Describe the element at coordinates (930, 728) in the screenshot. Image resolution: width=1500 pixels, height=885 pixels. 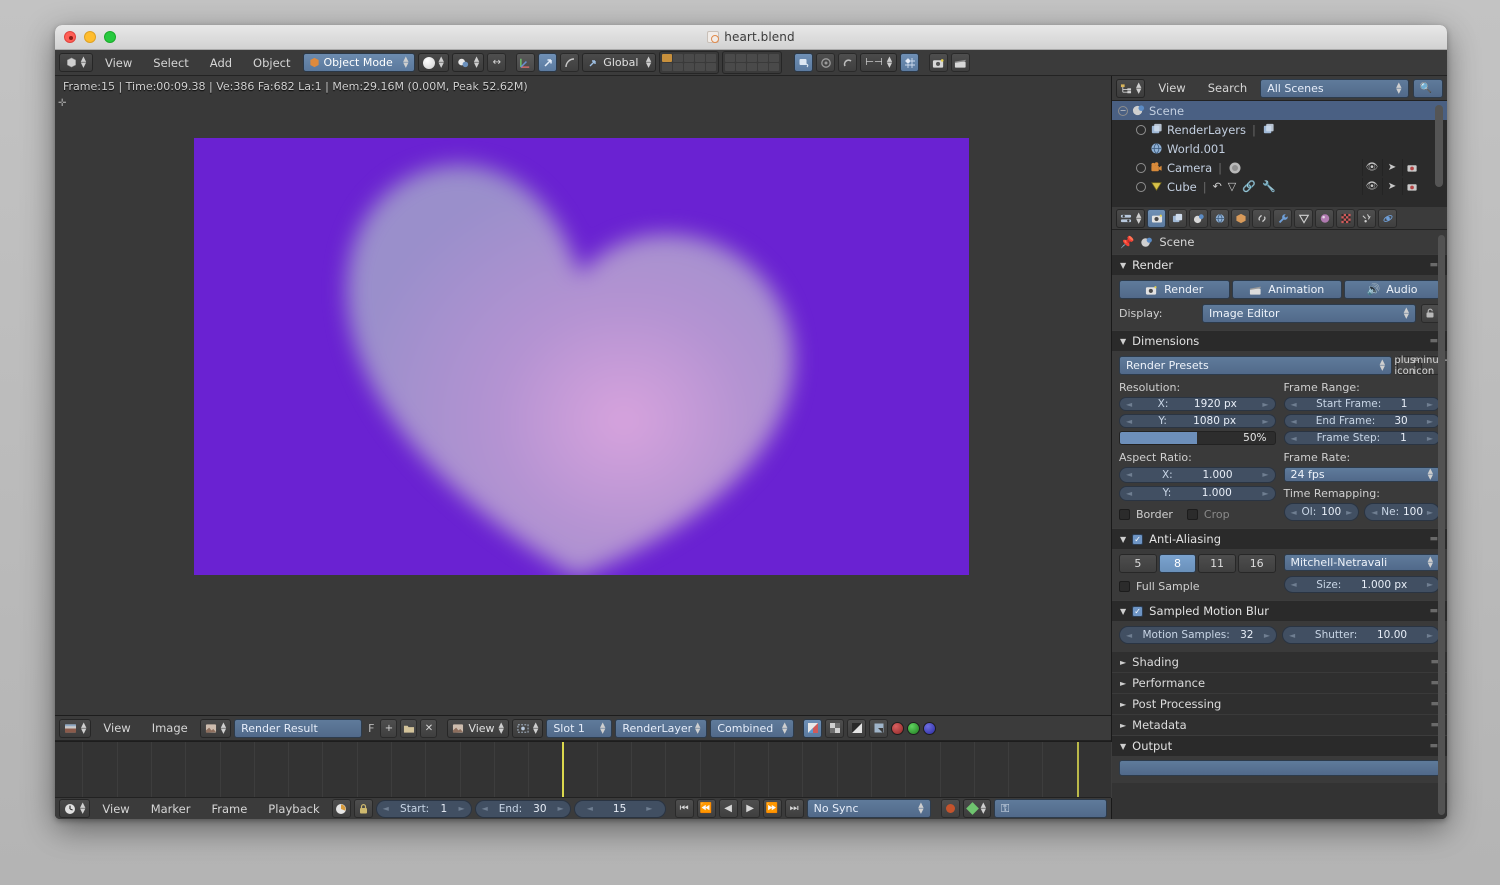
I see `channel-blue-button` at that location.